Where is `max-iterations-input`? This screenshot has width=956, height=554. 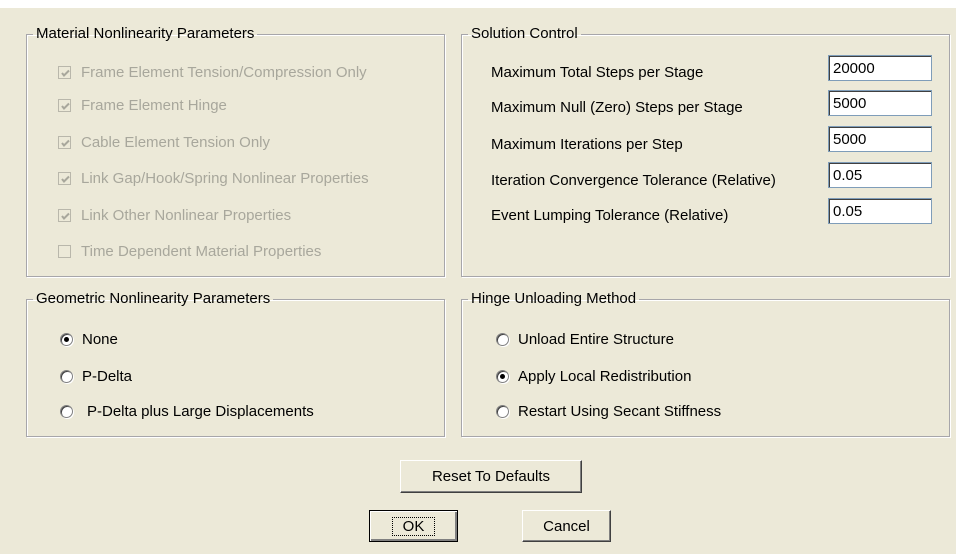
max-iterations-input is located at coordinates (880, 139).